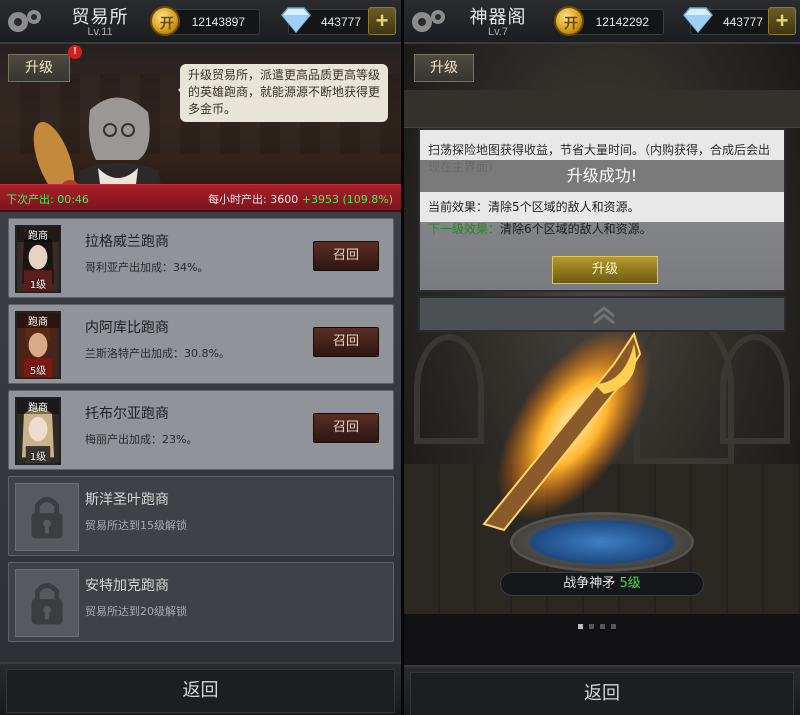 This screenshot has height=715, width=800. Describe the element at coordinates (201, 516) in the screenshot. I see `locked-merchant-row: 斯洋圣叶跑商 贸易所达到15级解锁` at that location.